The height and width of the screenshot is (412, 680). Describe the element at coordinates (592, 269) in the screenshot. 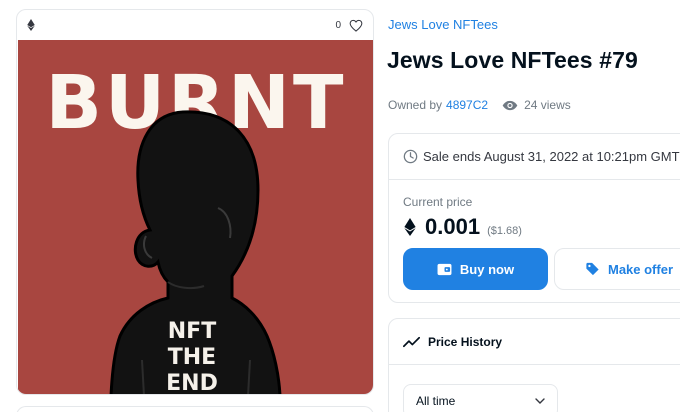

I see `tag-icon` at that location.